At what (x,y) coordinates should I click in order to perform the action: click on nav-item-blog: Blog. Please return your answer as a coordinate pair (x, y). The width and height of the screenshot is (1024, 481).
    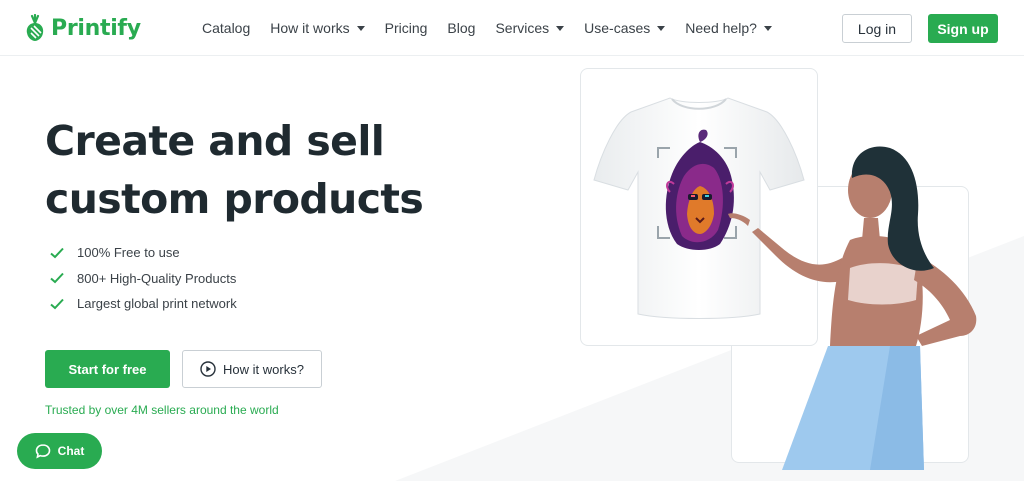
    Looking at the image, I should click on (461, 28).